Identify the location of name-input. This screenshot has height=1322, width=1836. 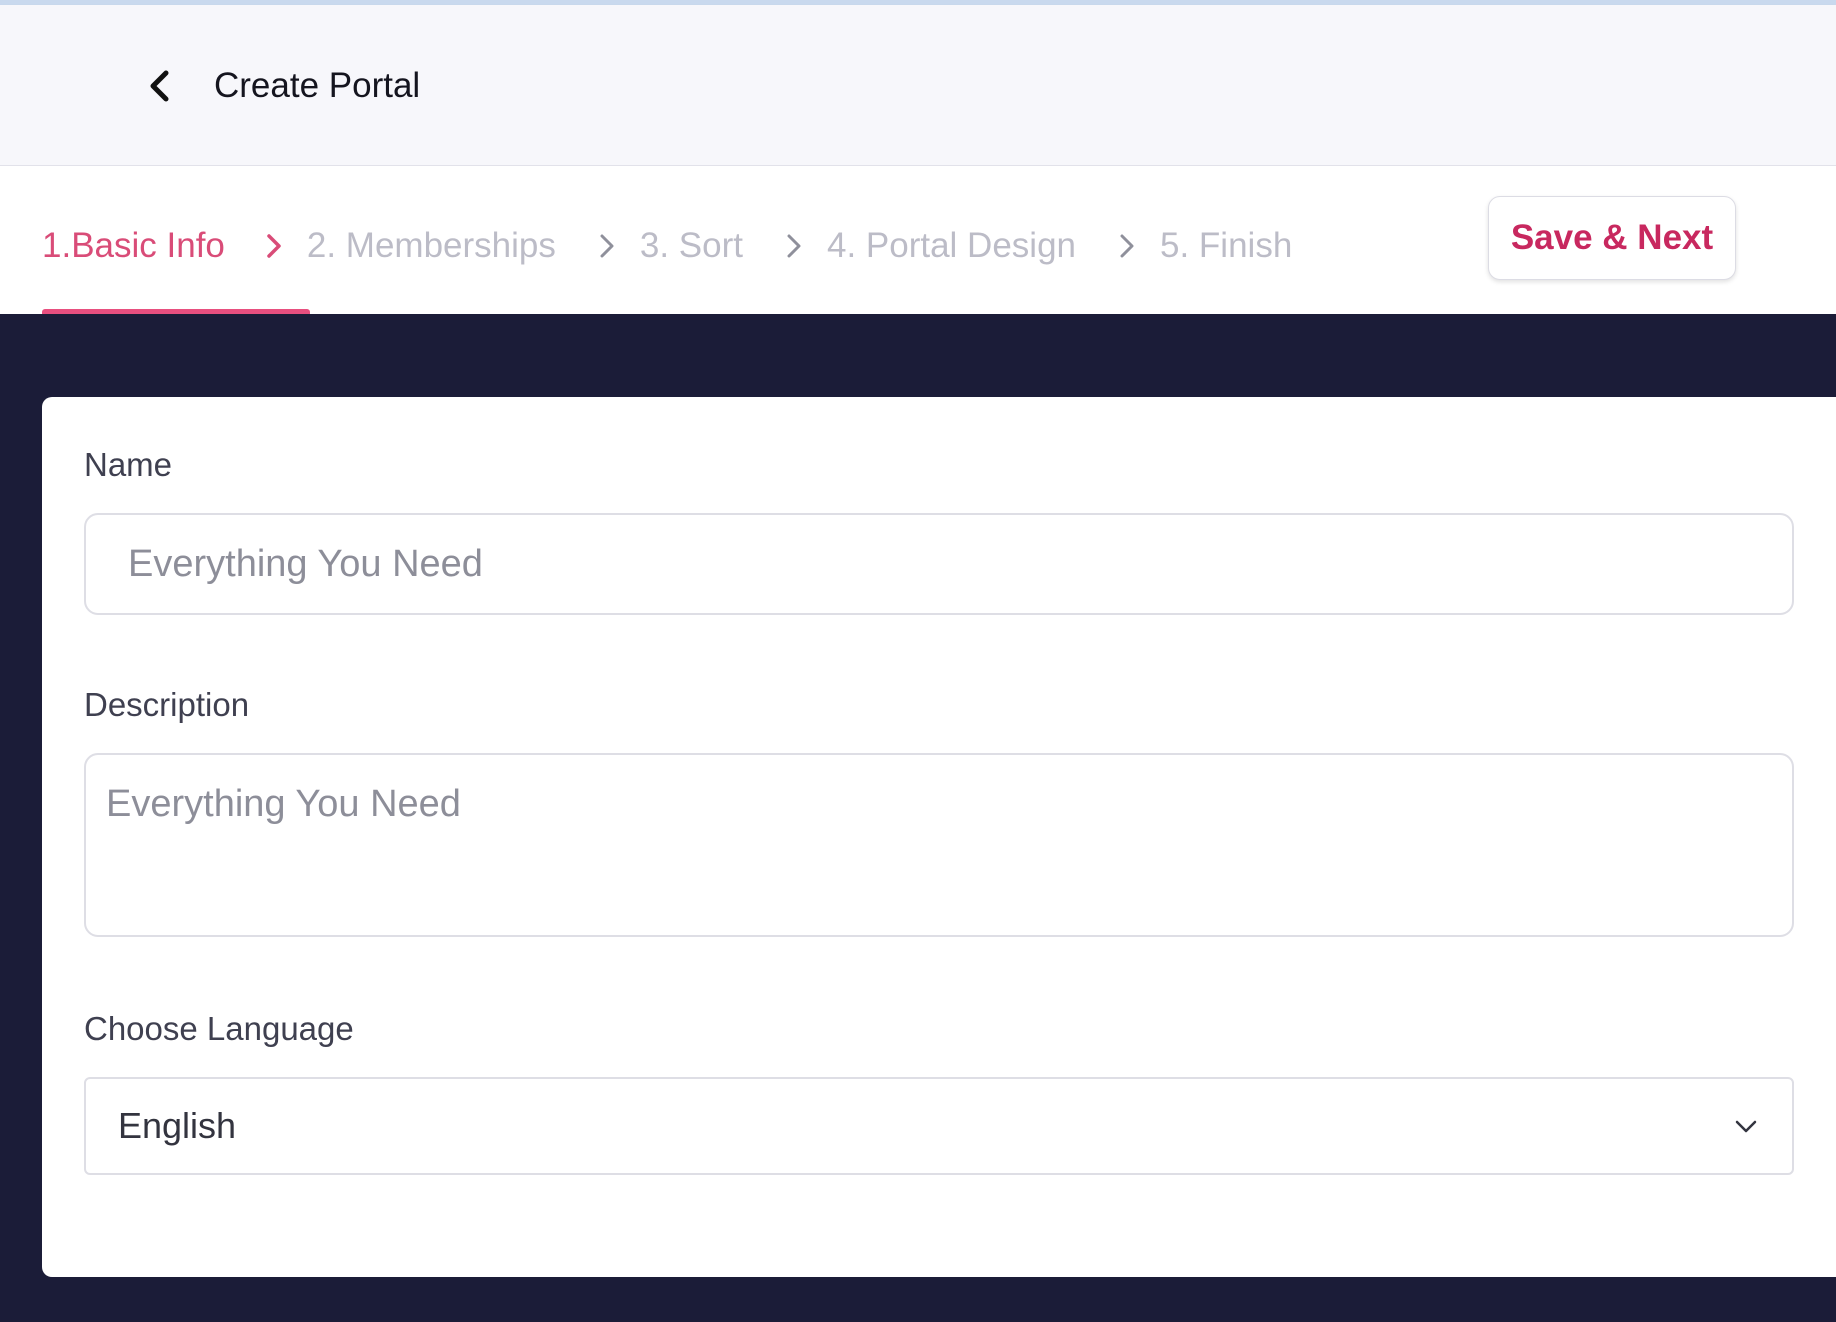
(939, 564).